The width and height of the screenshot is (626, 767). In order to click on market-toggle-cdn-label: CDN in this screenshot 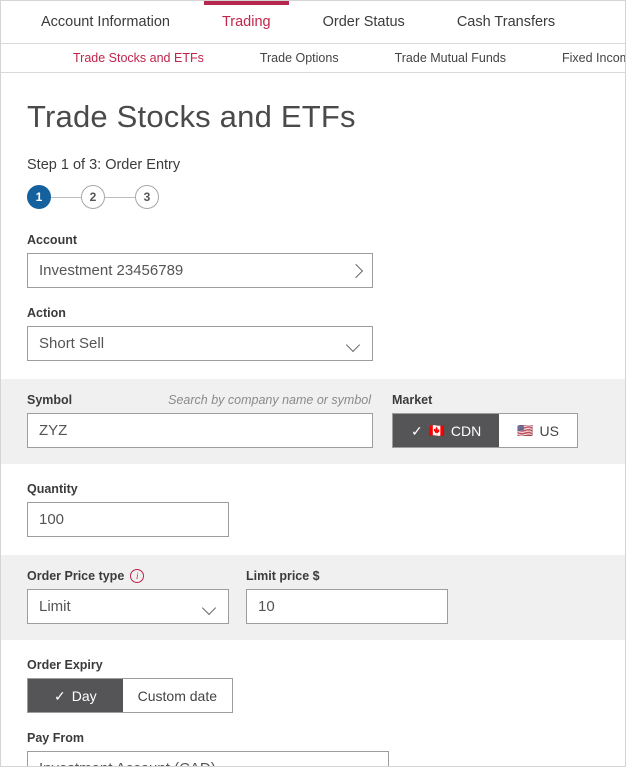, I will do `click(466, 430)`.